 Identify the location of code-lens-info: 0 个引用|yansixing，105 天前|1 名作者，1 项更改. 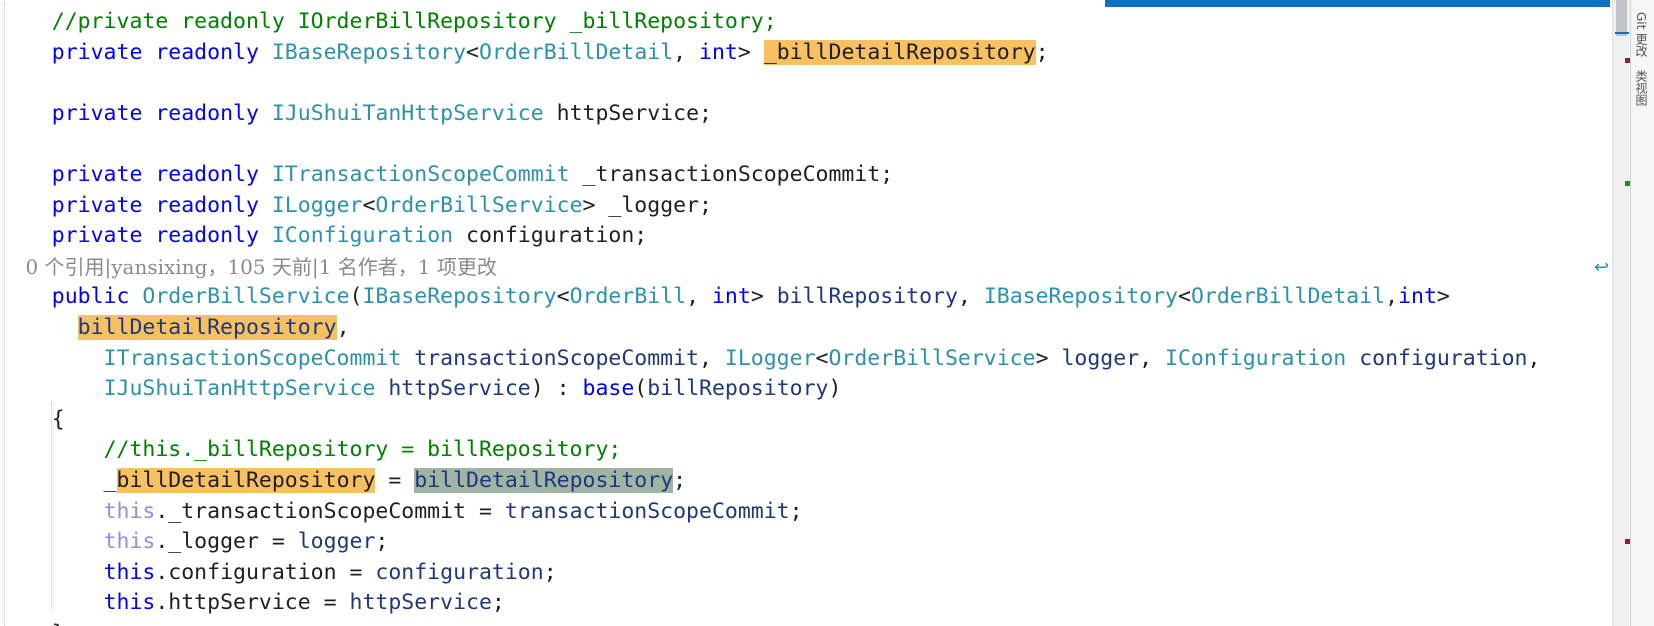
(260, 267).